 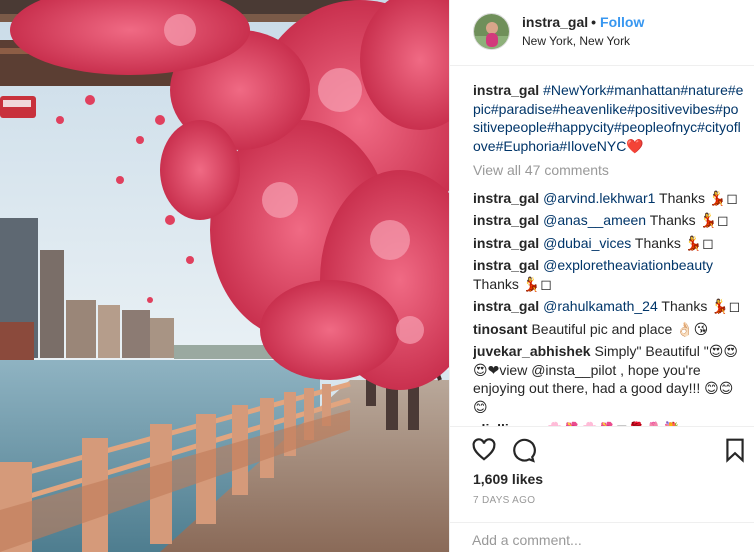 What do you see at coordinates (532, 351) in the screenshot?
I see `comment-username: juvekar_abhishek` at bounding box center [532, 351].